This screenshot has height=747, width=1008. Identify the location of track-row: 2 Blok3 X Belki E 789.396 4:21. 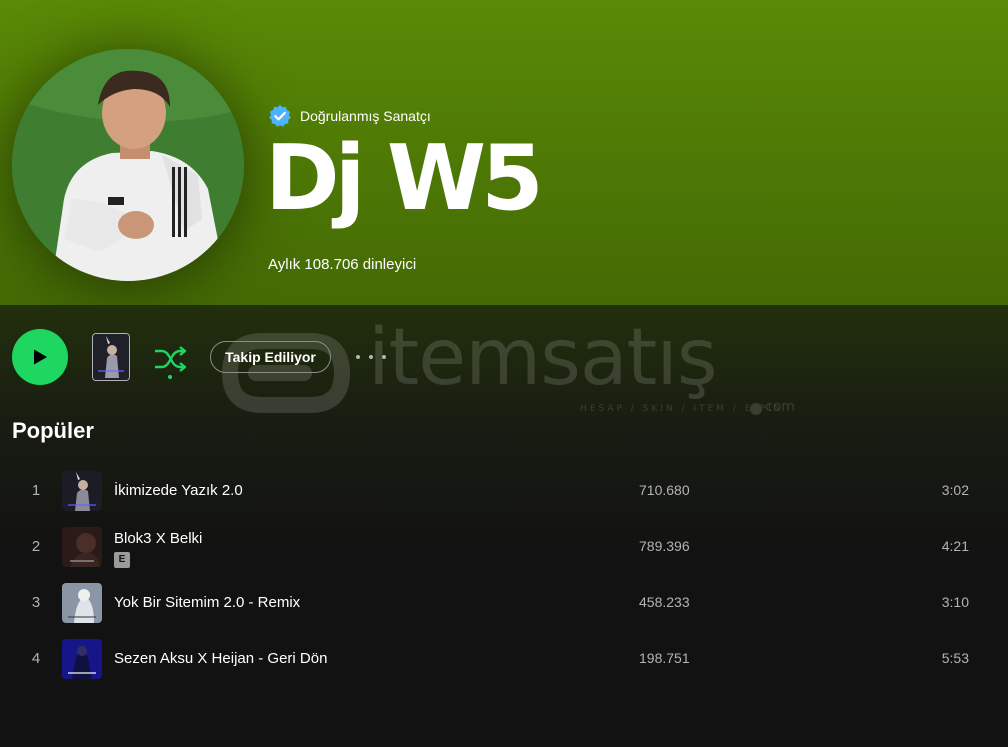
(504, 547).